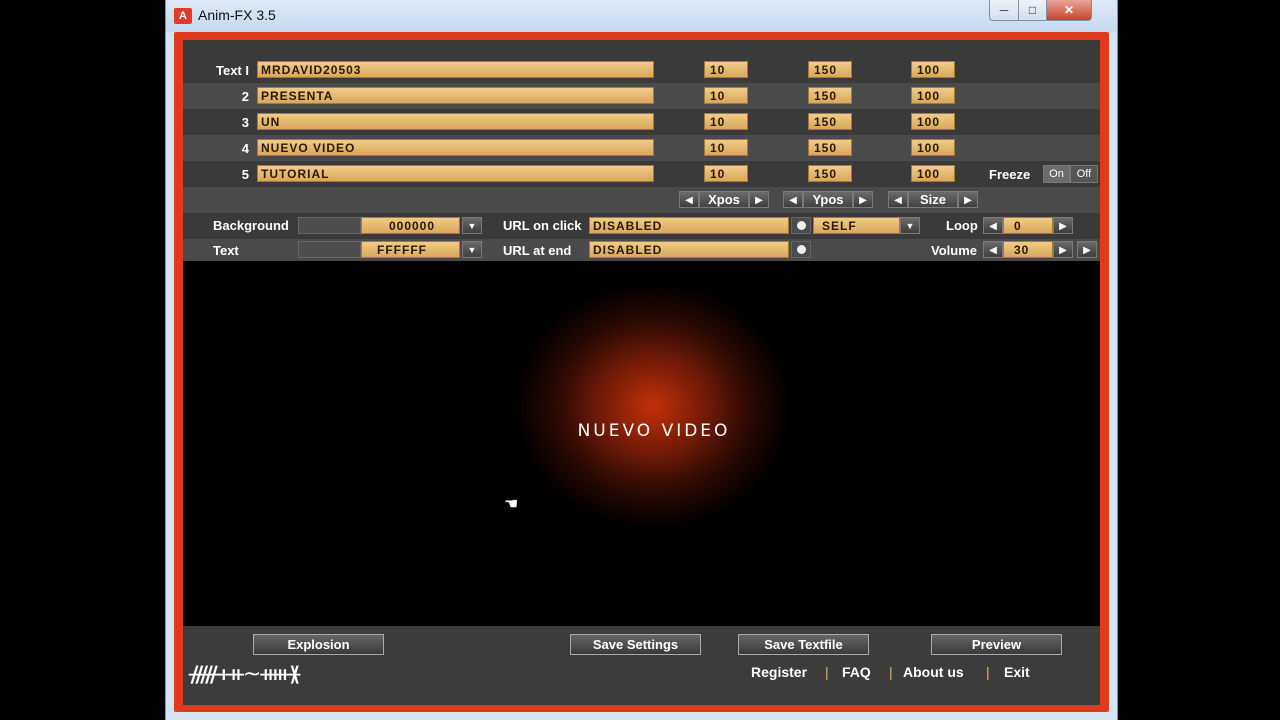 Image resolution: width=1280 pixels, height=720 pixels. What do you see at coordinates (856, 225) in the screenshot?
I see `url-target-field: SELF` at bounding box center [856, 225].